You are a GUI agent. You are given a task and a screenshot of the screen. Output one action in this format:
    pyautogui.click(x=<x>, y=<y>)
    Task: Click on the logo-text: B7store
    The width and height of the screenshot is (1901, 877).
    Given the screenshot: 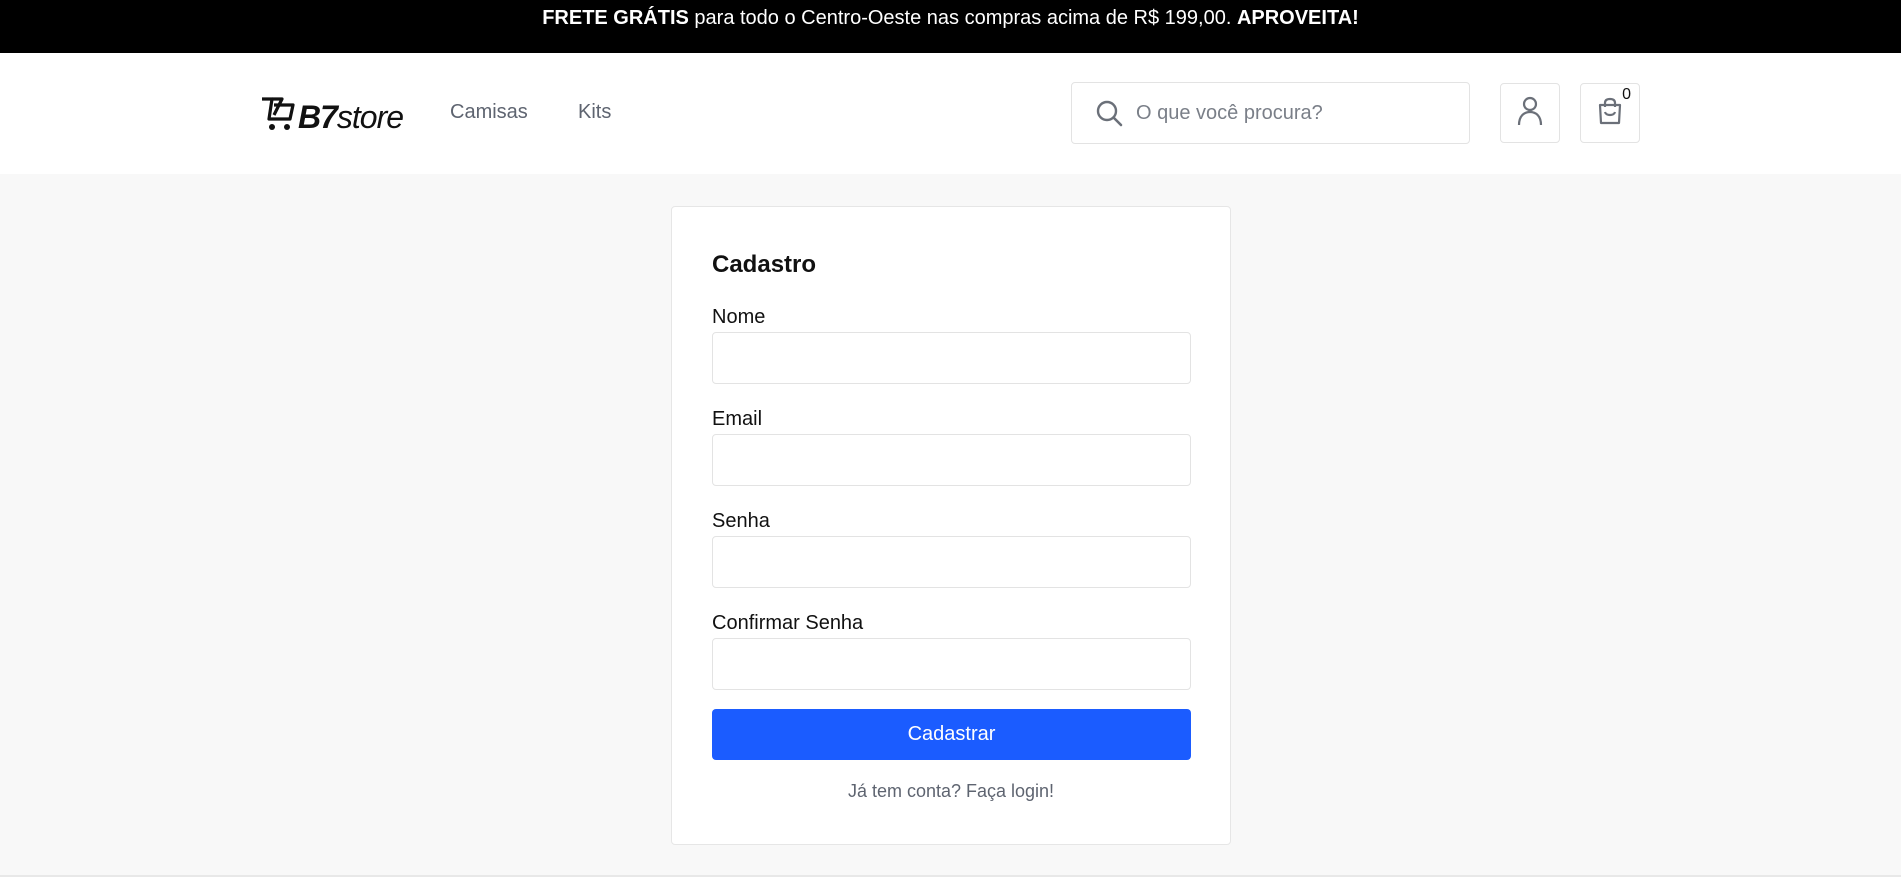 What is the action you would take?
    pyautogui.click(x=351, y=117)
    